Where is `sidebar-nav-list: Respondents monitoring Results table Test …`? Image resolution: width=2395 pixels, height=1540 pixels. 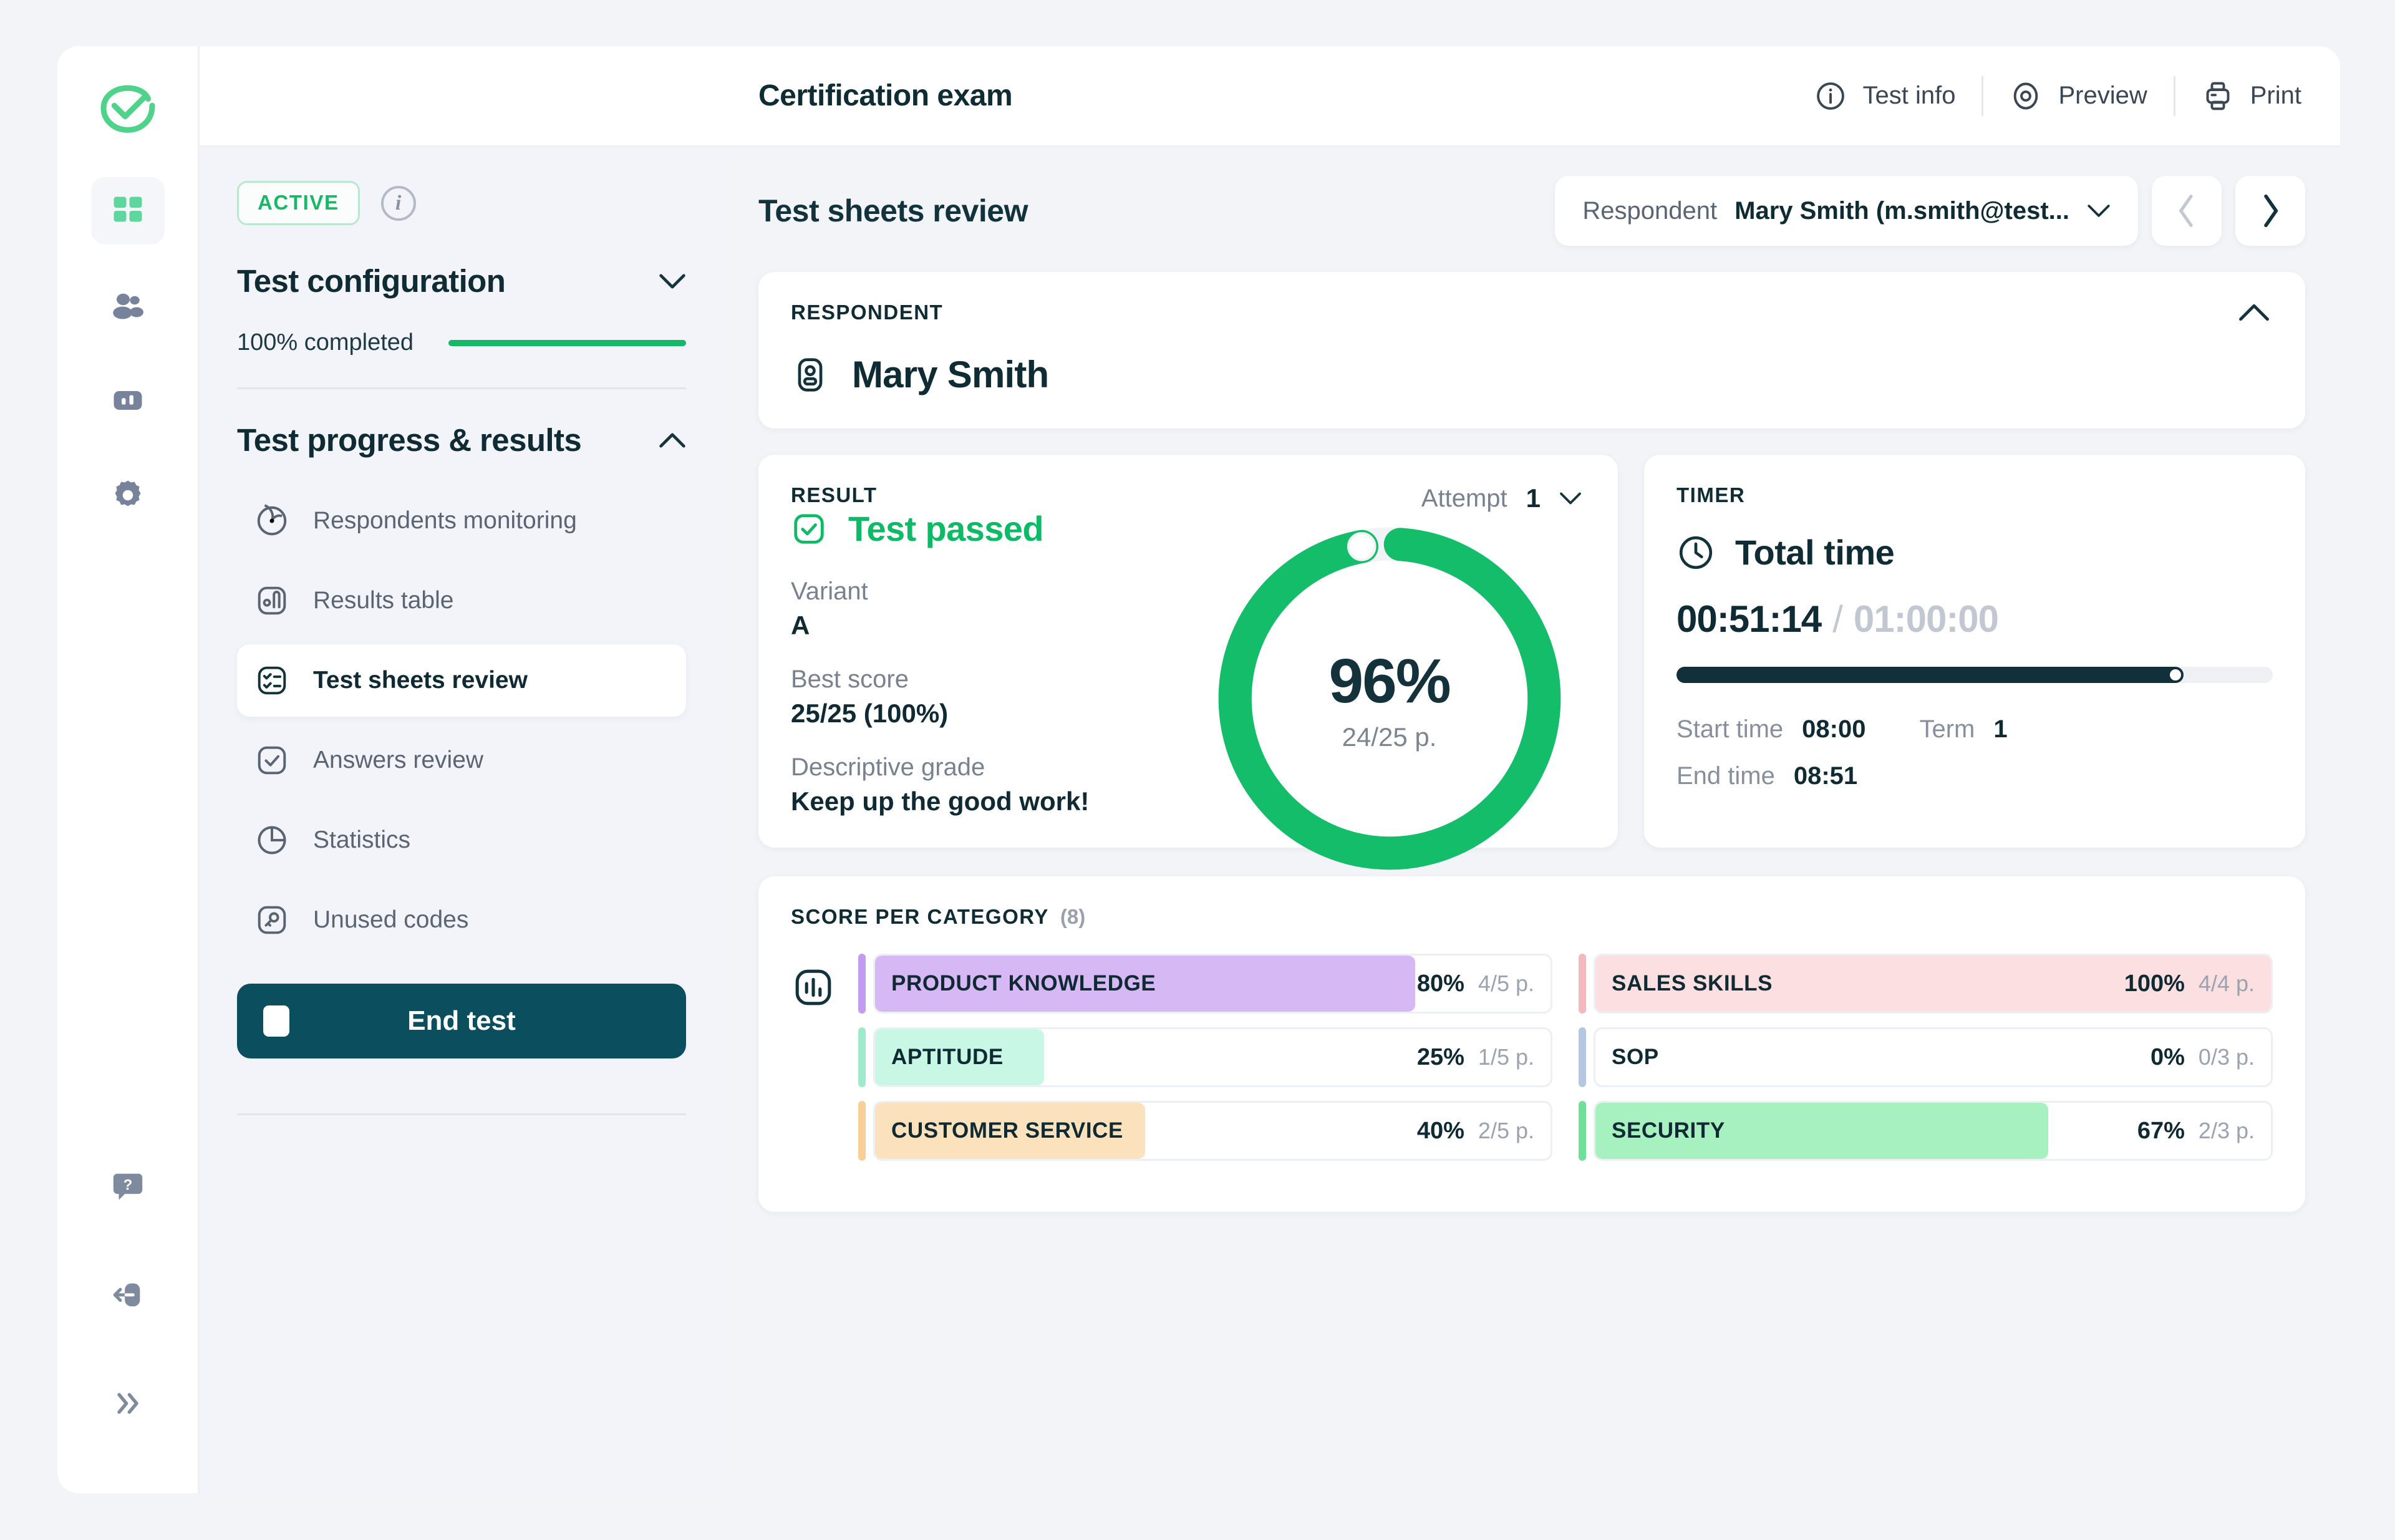
sidebar-nav-list: Respondents monitoring Results table Test … is located at coordinates (461, 720).